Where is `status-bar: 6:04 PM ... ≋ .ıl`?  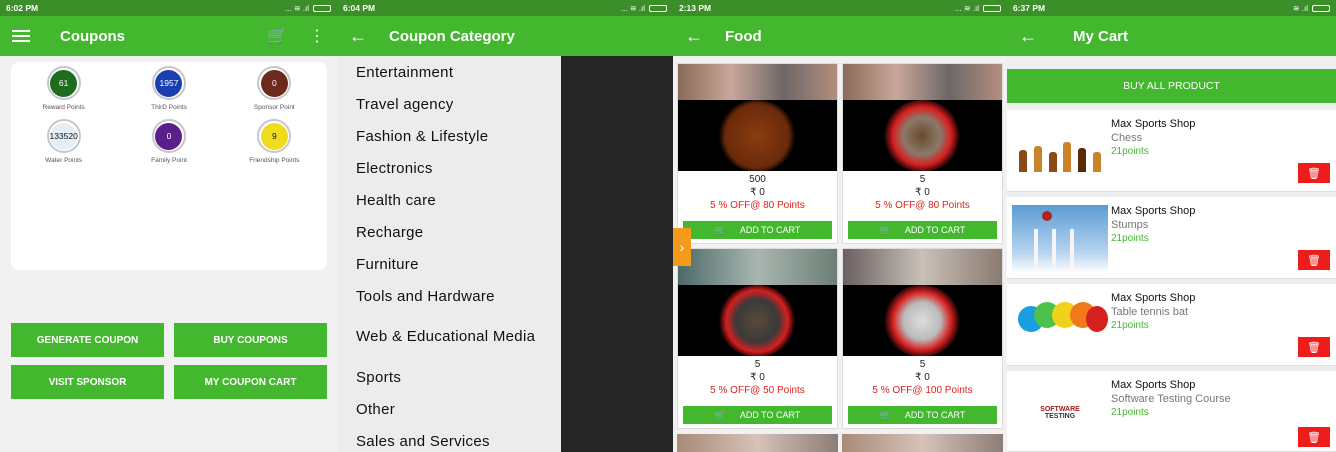
status-bar: 6:04 PM ... ≋ .ıl is located at coordinates (505, 8).